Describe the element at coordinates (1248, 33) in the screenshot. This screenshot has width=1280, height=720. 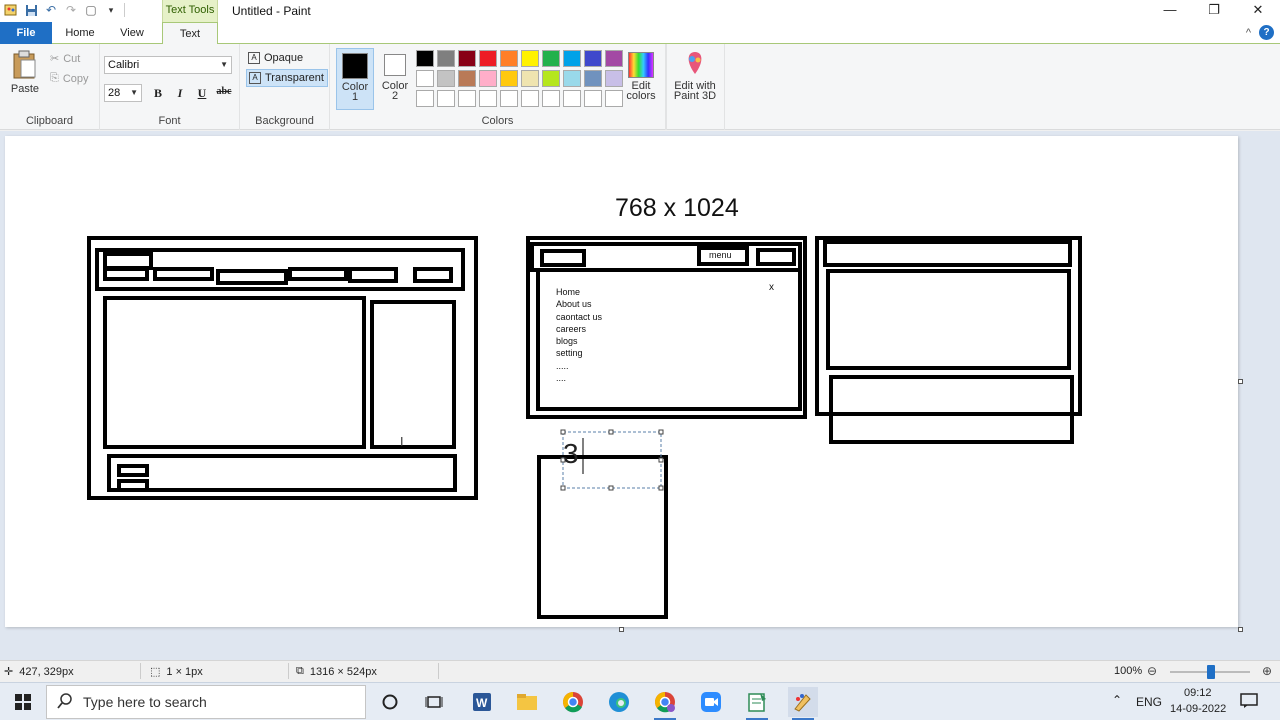
I see `collapse-ribbon-icon: ^` at that location.